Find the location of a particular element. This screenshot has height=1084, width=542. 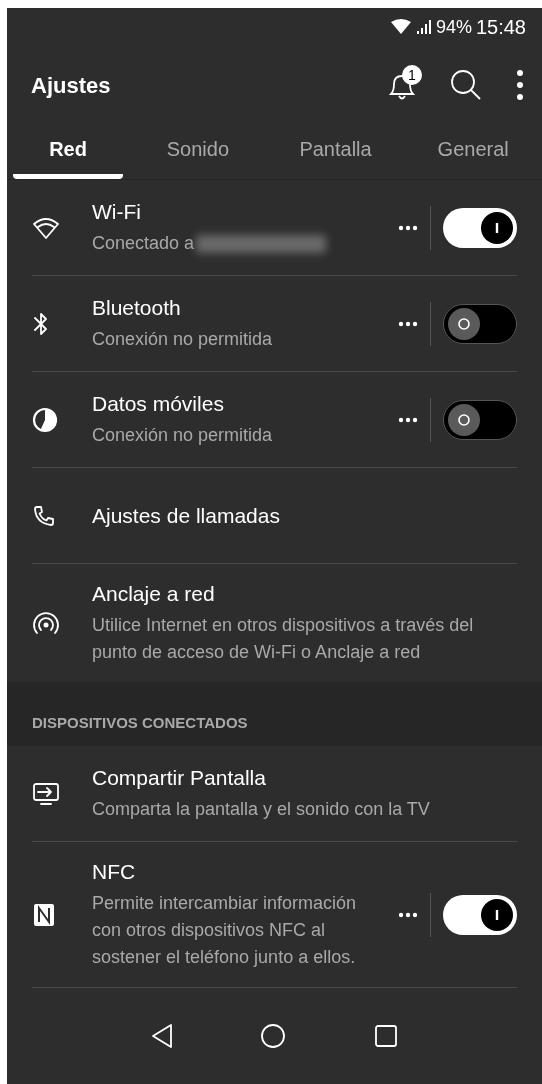

cell-signal-icon is located at coordinates (423, 27).